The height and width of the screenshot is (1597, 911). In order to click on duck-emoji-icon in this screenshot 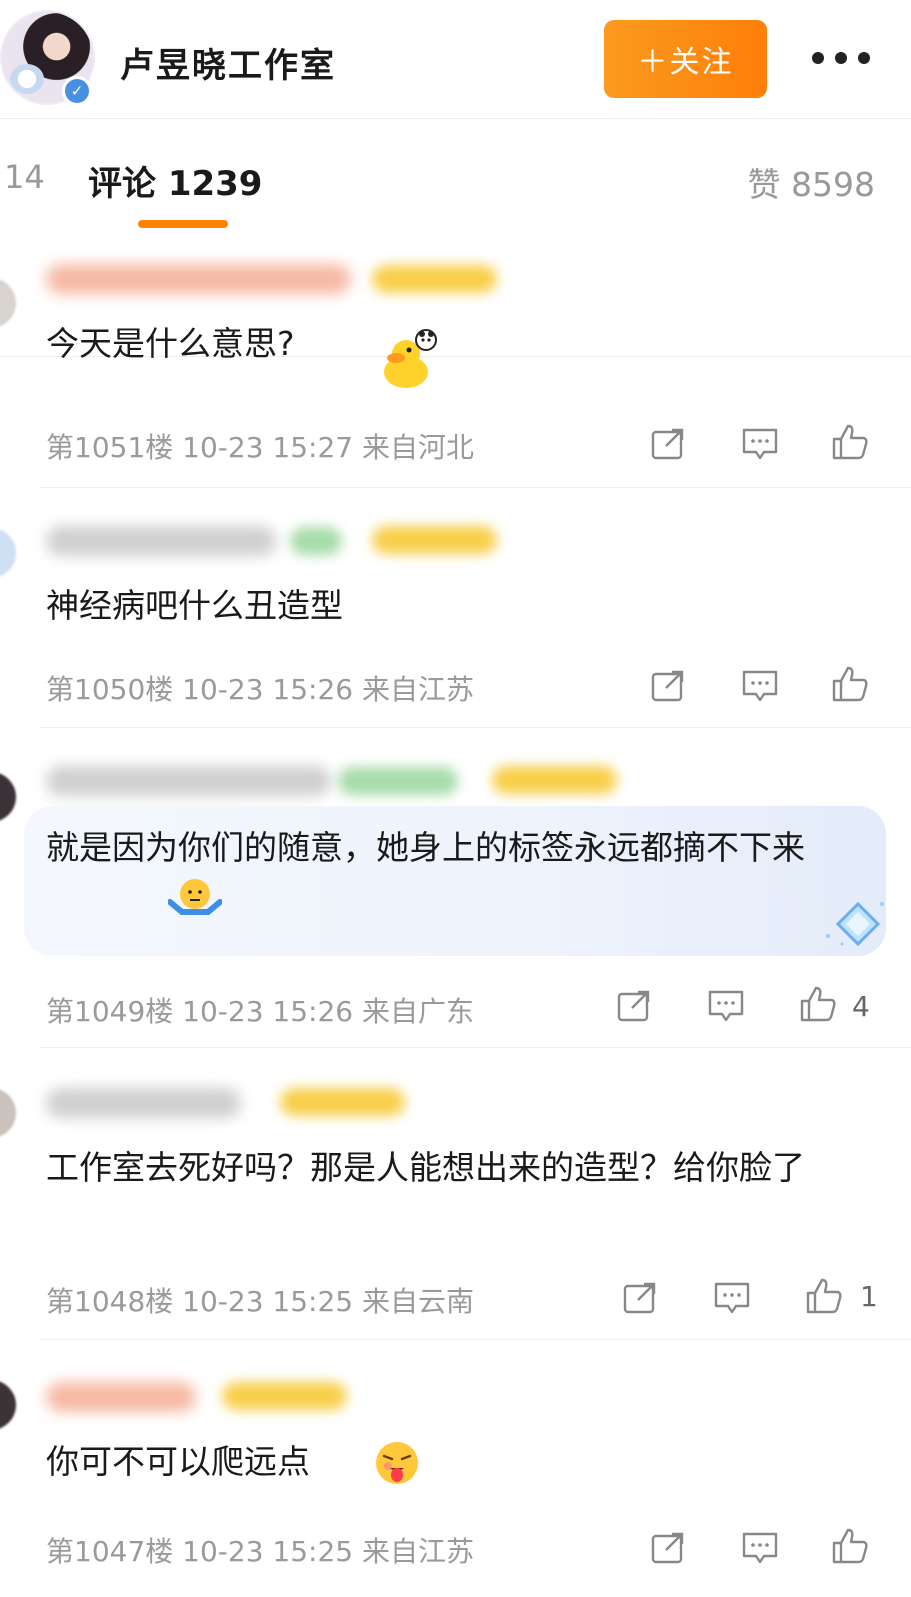, I will do `click(410, 358)`.